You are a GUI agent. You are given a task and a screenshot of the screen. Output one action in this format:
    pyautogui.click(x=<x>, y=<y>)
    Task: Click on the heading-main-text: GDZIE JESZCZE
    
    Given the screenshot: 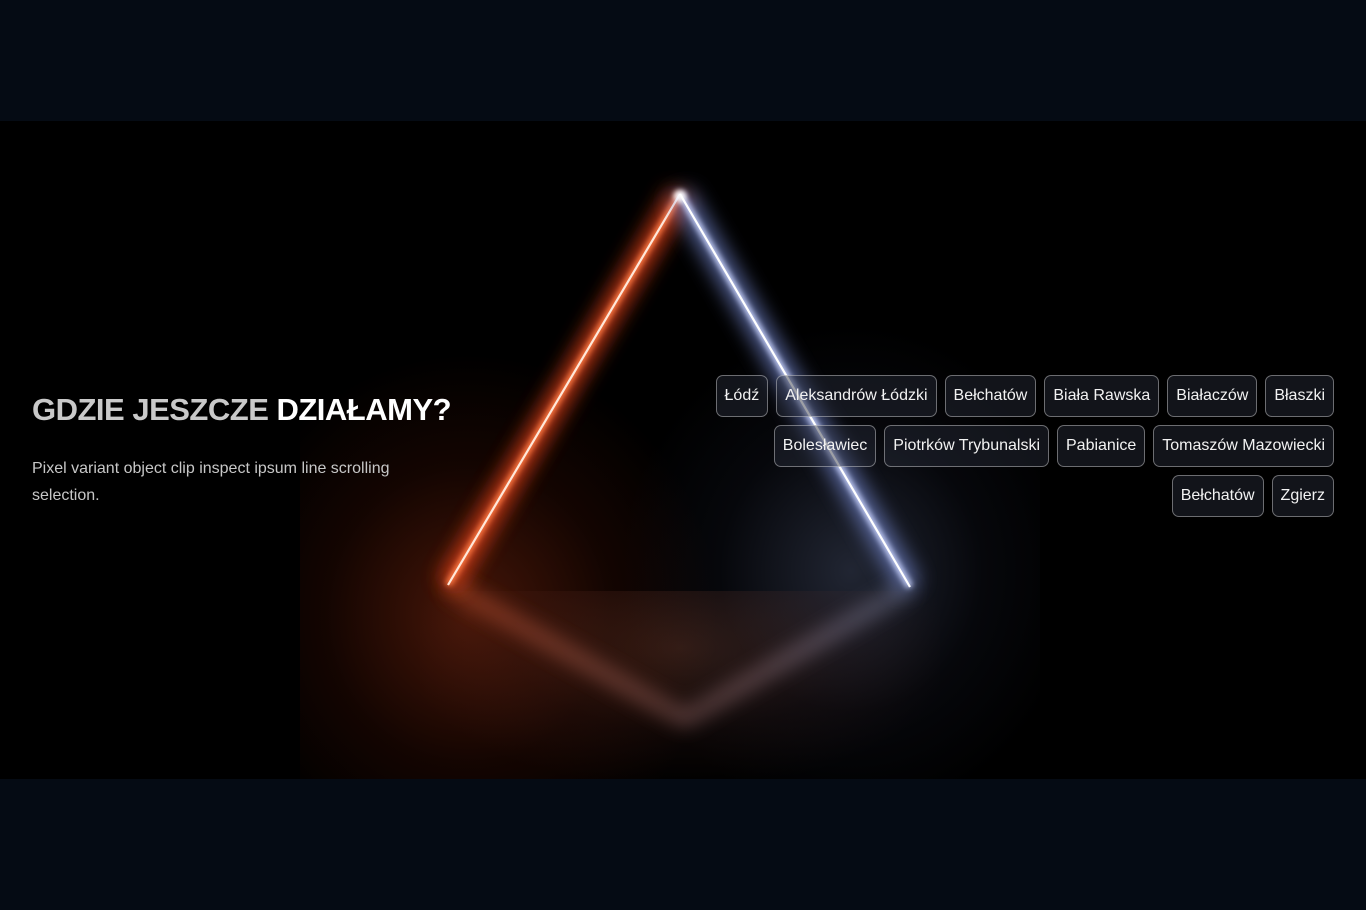 What is the action you would take?
    pyautogui.click(x=154, y=409)
    